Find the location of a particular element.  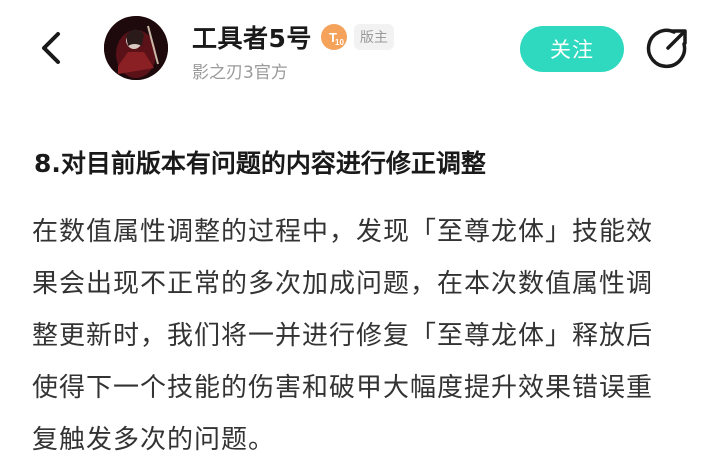

level-badge-icon: T 10 is located at coordinates (333, 37).